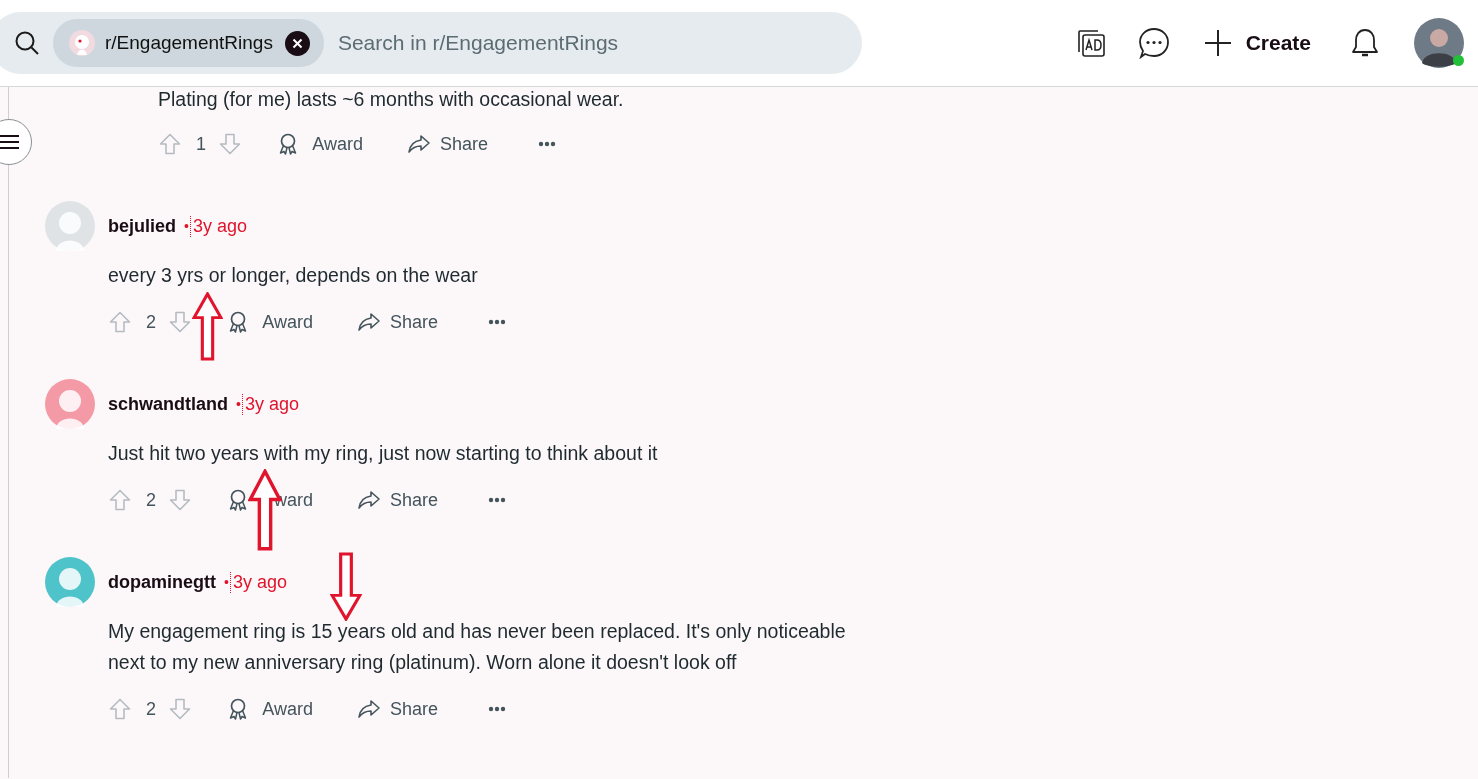  Describe the element at coordinates (391, 99) in the screenshot. I see `comment-text: Plating (for me) lasts ~6 months with occasional wear.` at that location.